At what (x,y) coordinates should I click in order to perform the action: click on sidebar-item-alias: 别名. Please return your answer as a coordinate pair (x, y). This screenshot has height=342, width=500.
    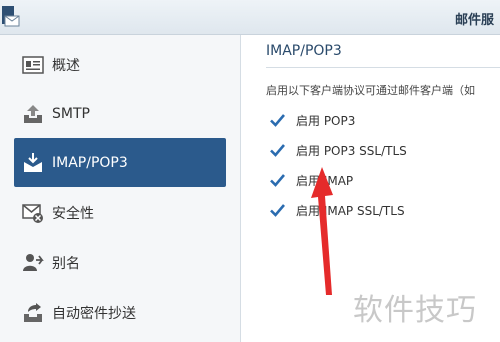
    Looking at the image, I should click on (120, 262).